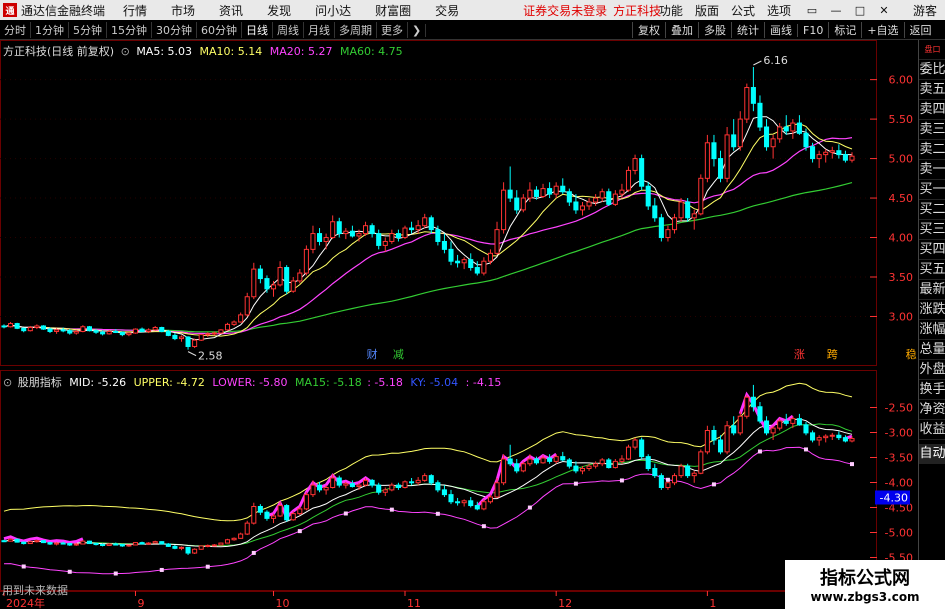 The image size is (945, 609). I want to click on side-item-buy5: 买五, so click(932, 270).